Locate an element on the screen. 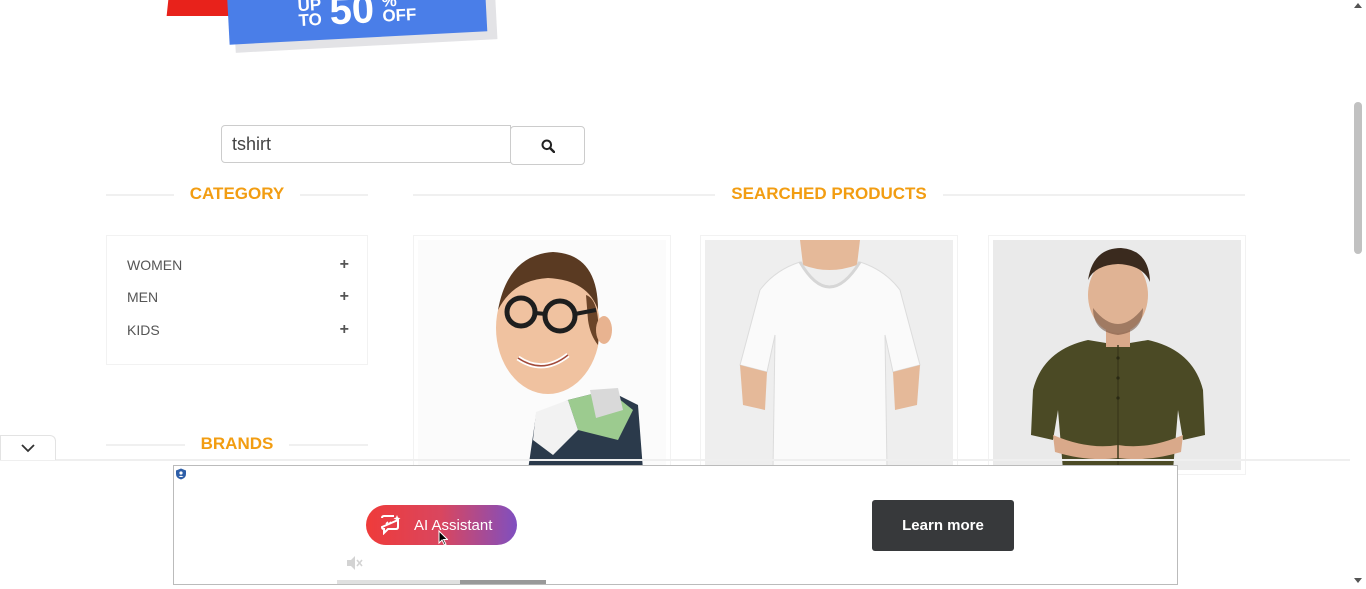 The height and width of the screenshot is (589, 1366). search-icon is located at coordinates (548, 146).